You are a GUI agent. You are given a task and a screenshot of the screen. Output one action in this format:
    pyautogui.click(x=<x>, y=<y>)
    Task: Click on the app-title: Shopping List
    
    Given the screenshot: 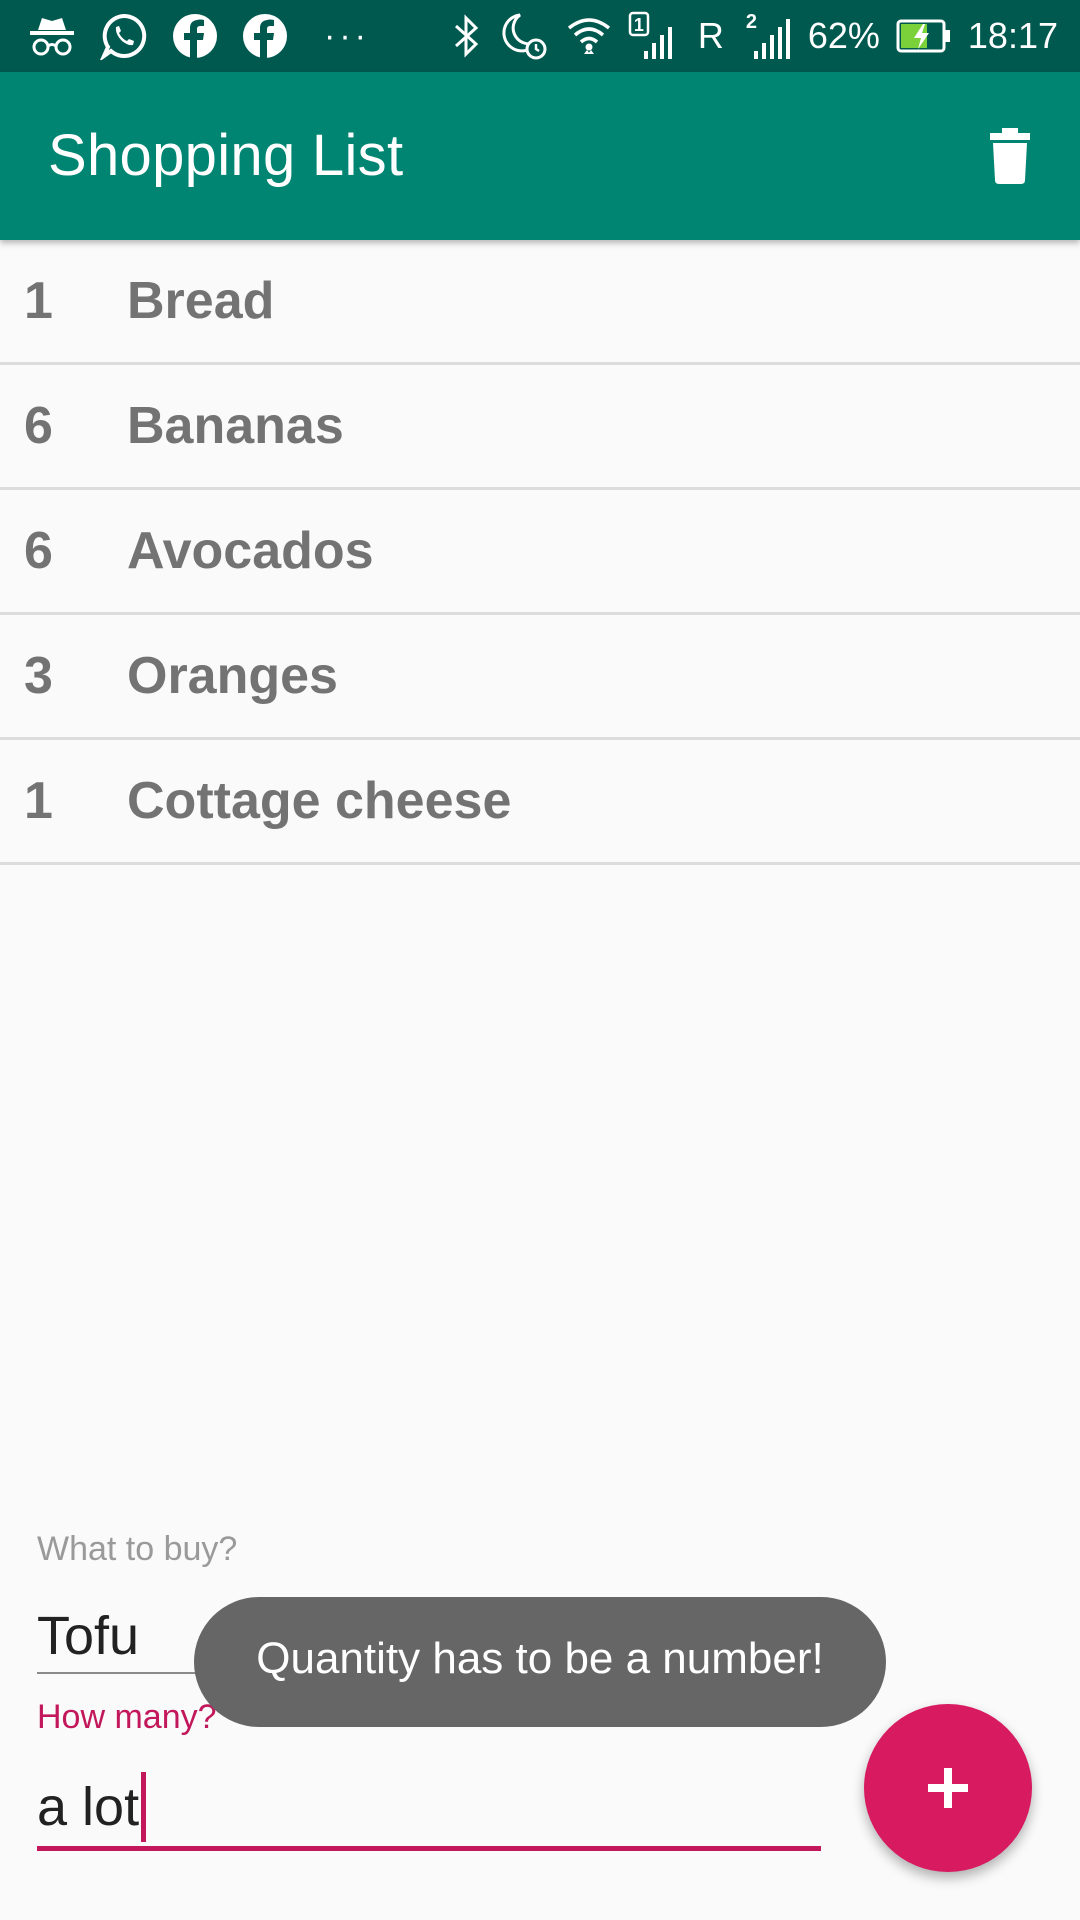 What is the action you would take?
    pyautogui.click(x=226, y=155)
    